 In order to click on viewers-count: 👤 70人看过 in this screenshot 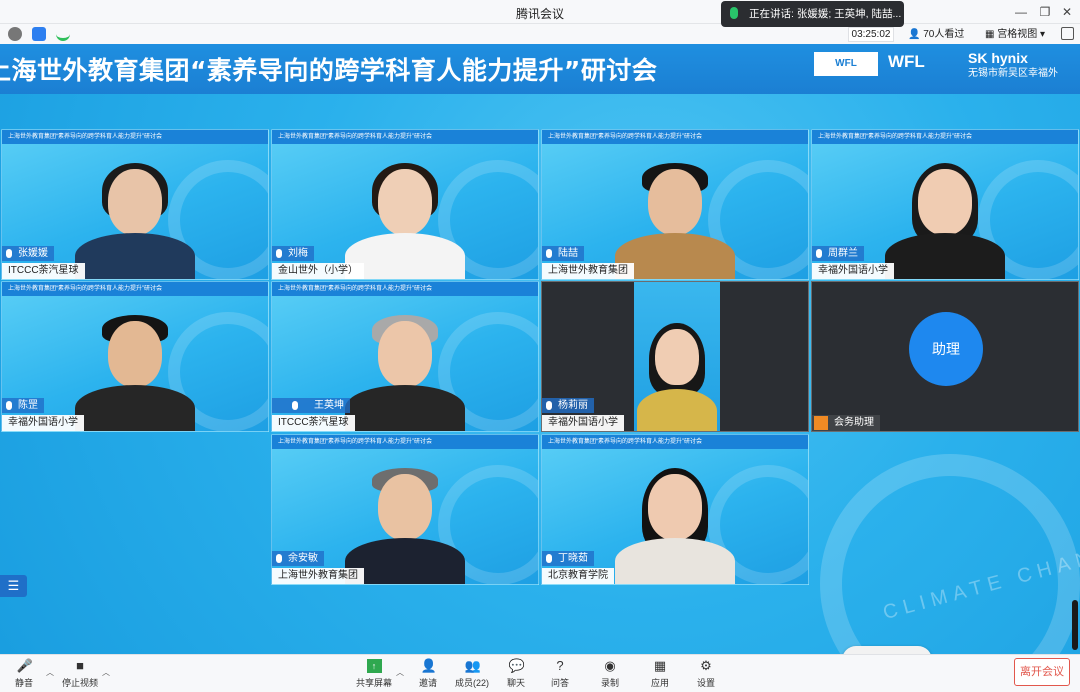, I will do `click(936, 34)`.